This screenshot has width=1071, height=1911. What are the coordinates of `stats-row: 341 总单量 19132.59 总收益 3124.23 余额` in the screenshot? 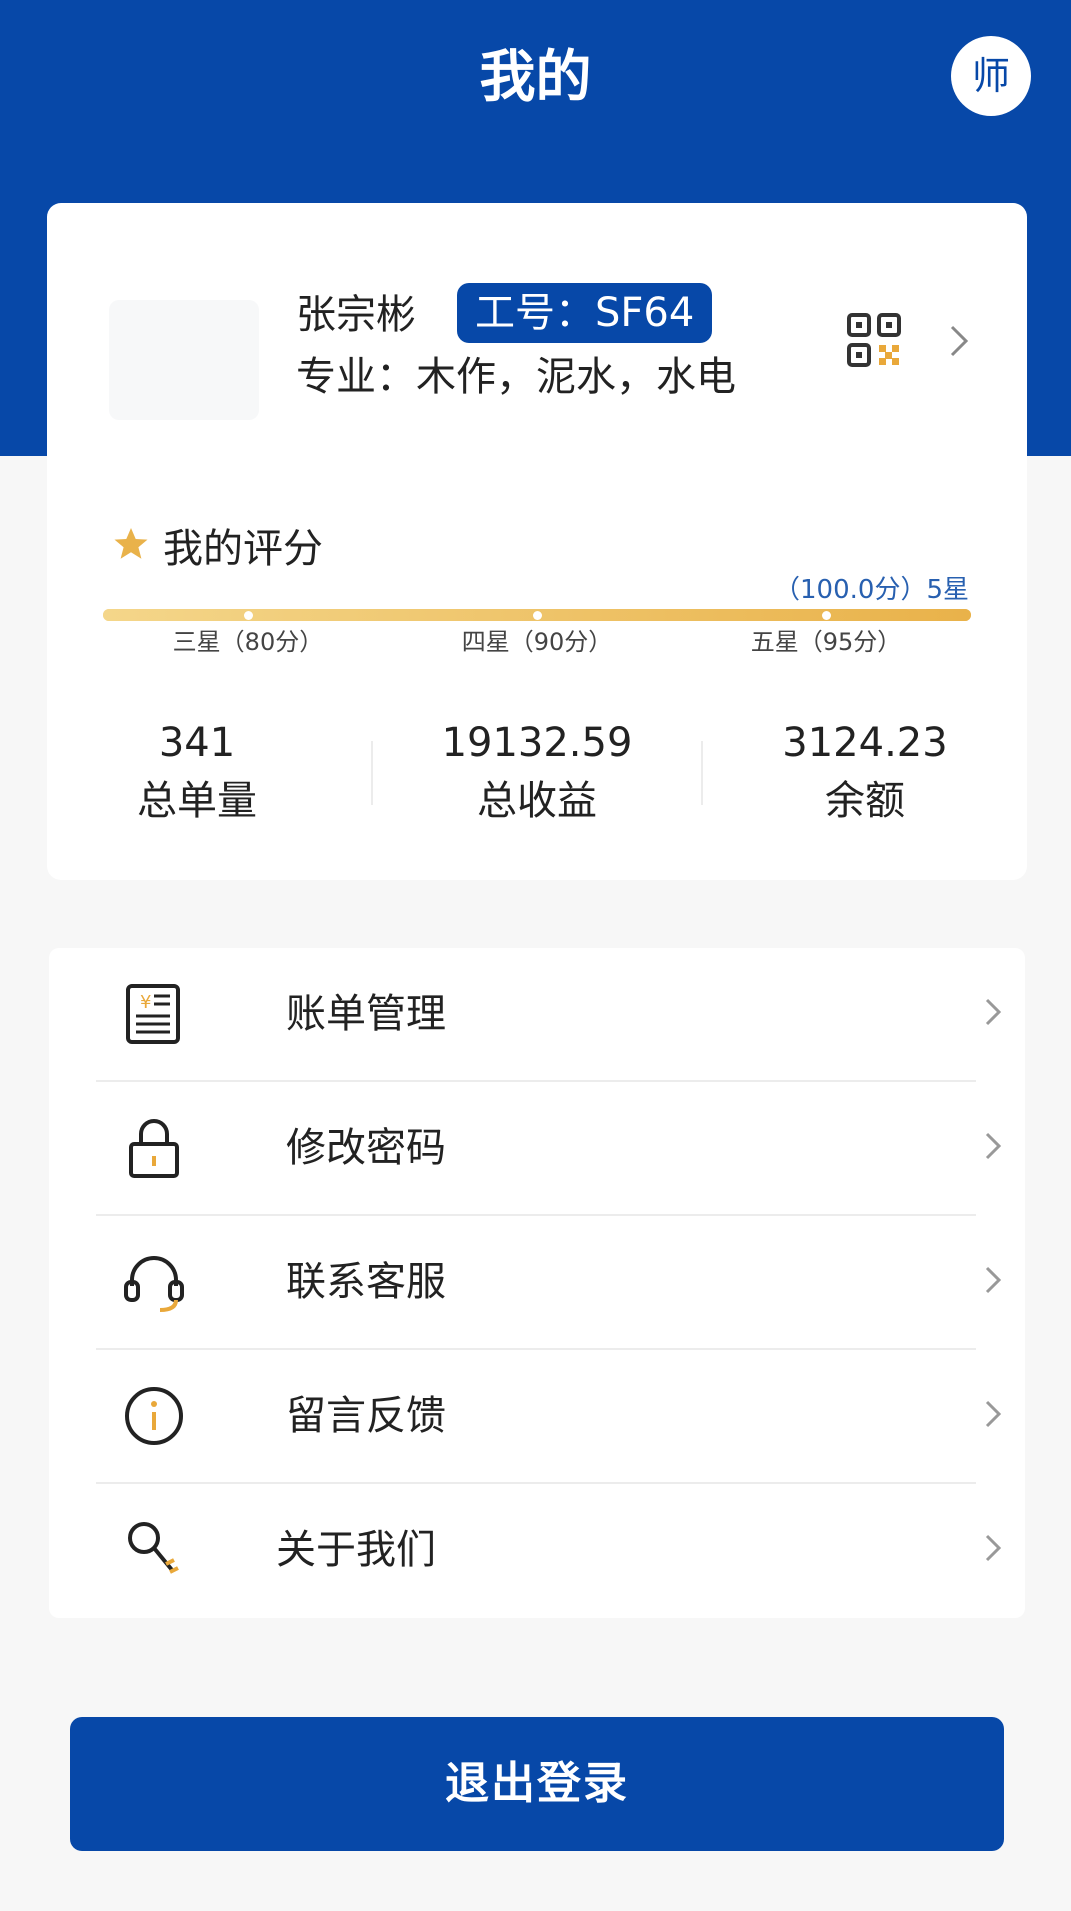 It's located at (537, 780).